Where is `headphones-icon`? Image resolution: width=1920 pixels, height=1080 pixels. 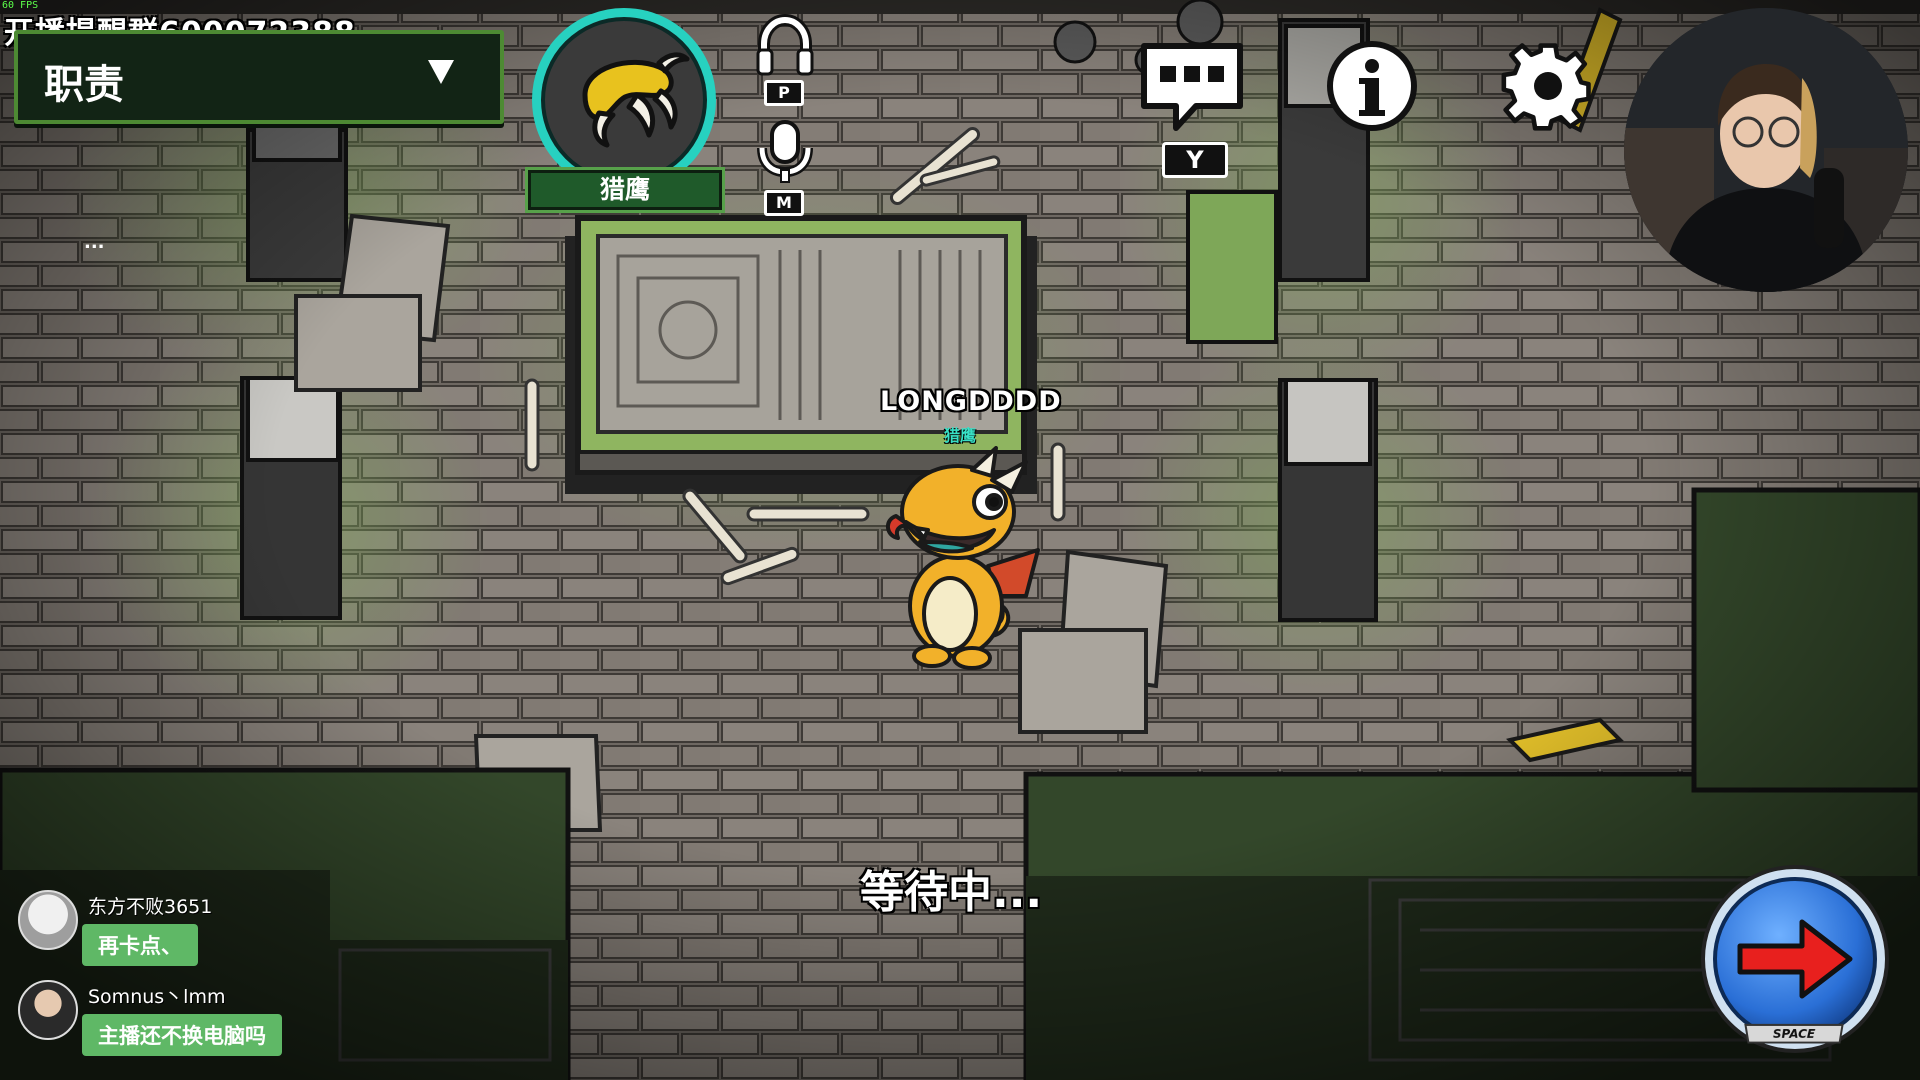
headphones-icon is located at coordinates (785, 44).